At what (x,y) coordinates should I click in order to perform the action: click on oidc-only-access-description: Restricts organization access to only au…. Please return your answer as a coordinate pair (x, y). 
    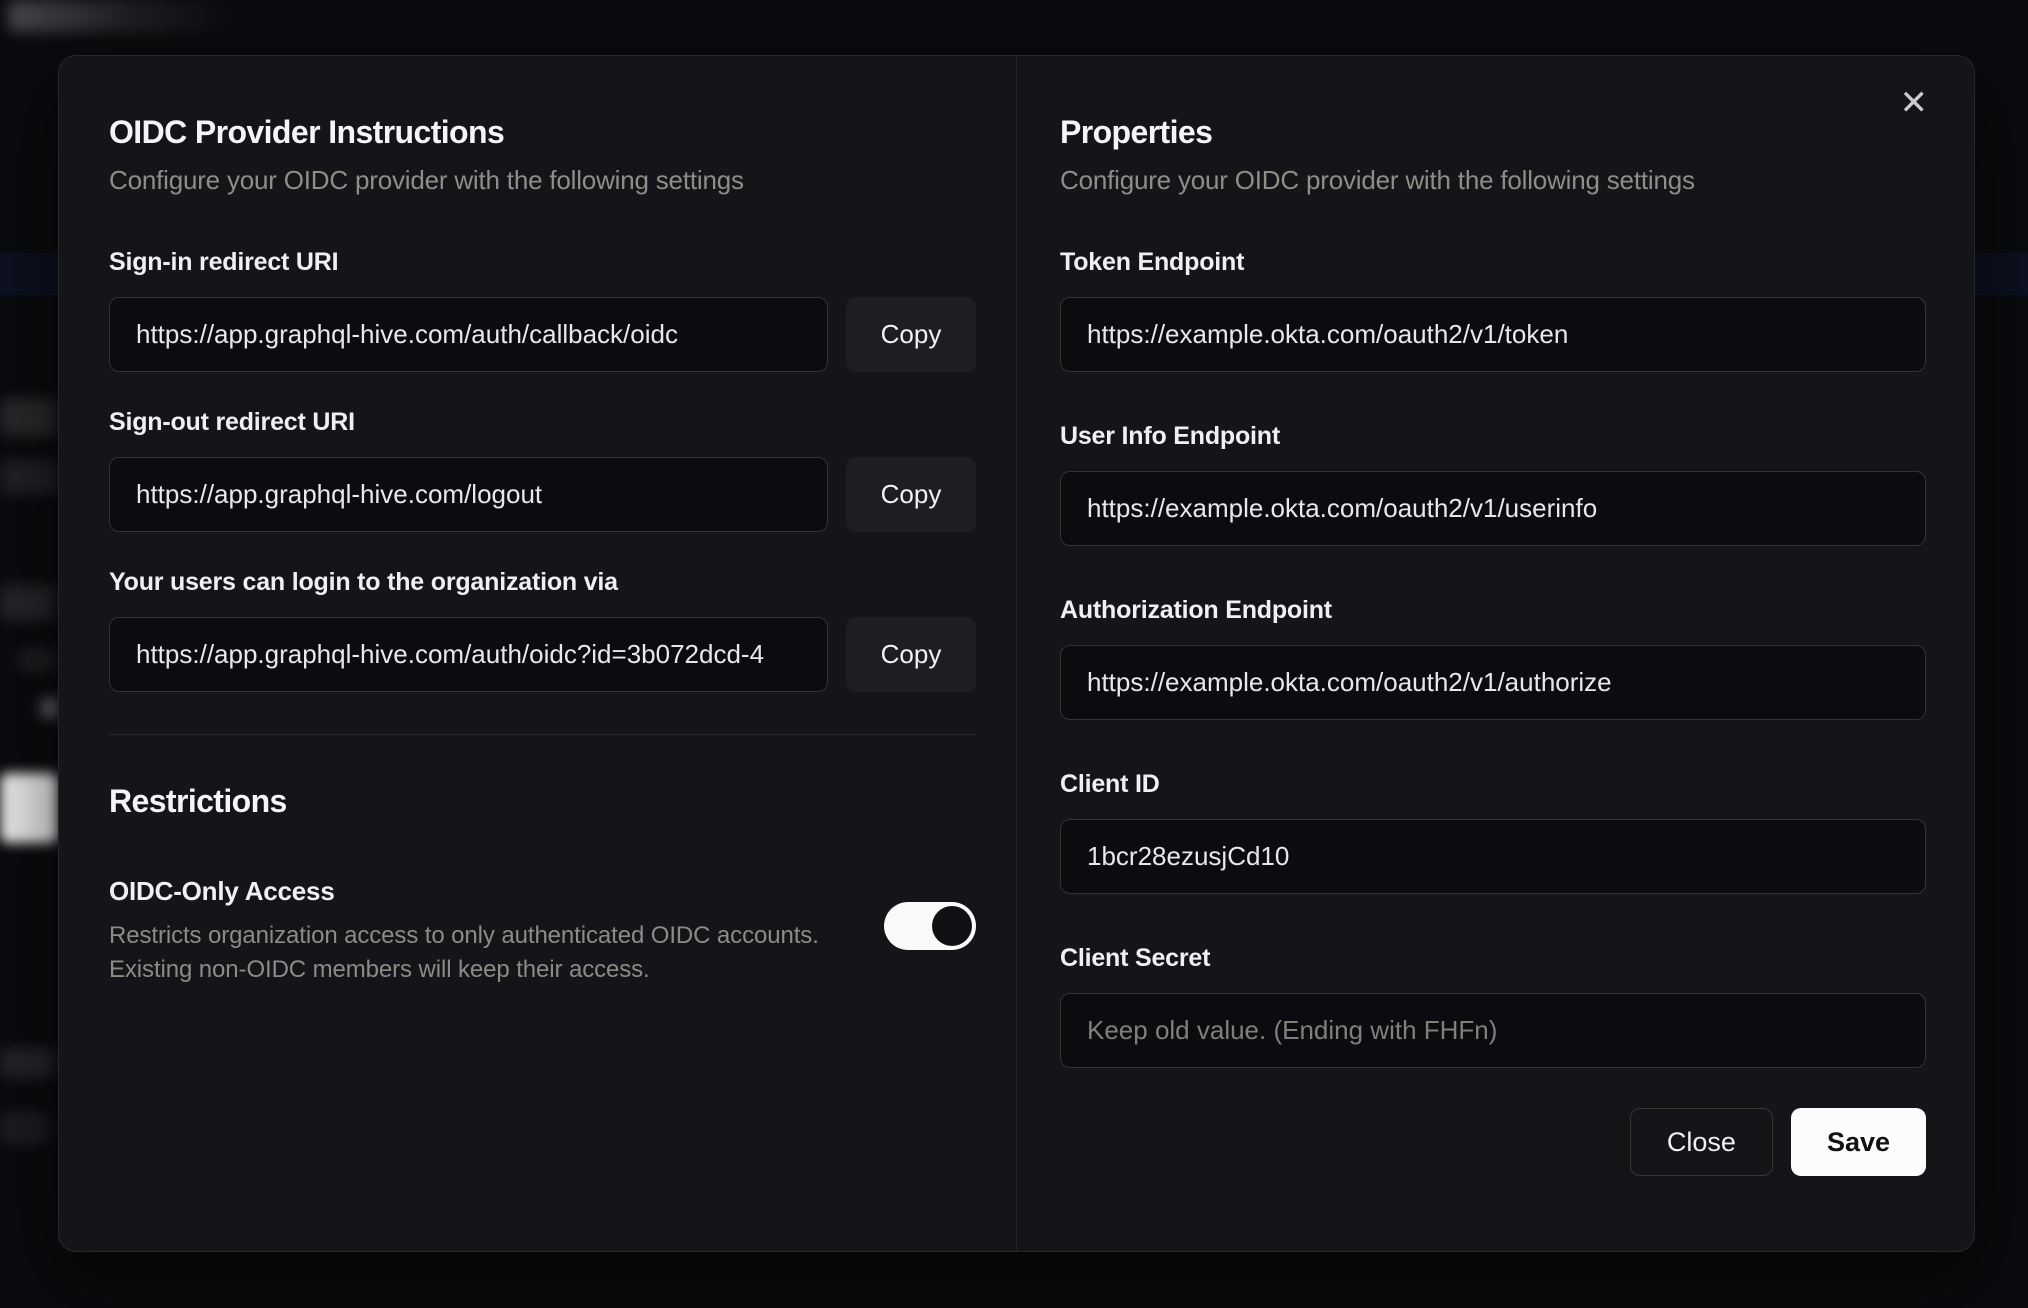
    Looking at the image, I should click on (464, 952).